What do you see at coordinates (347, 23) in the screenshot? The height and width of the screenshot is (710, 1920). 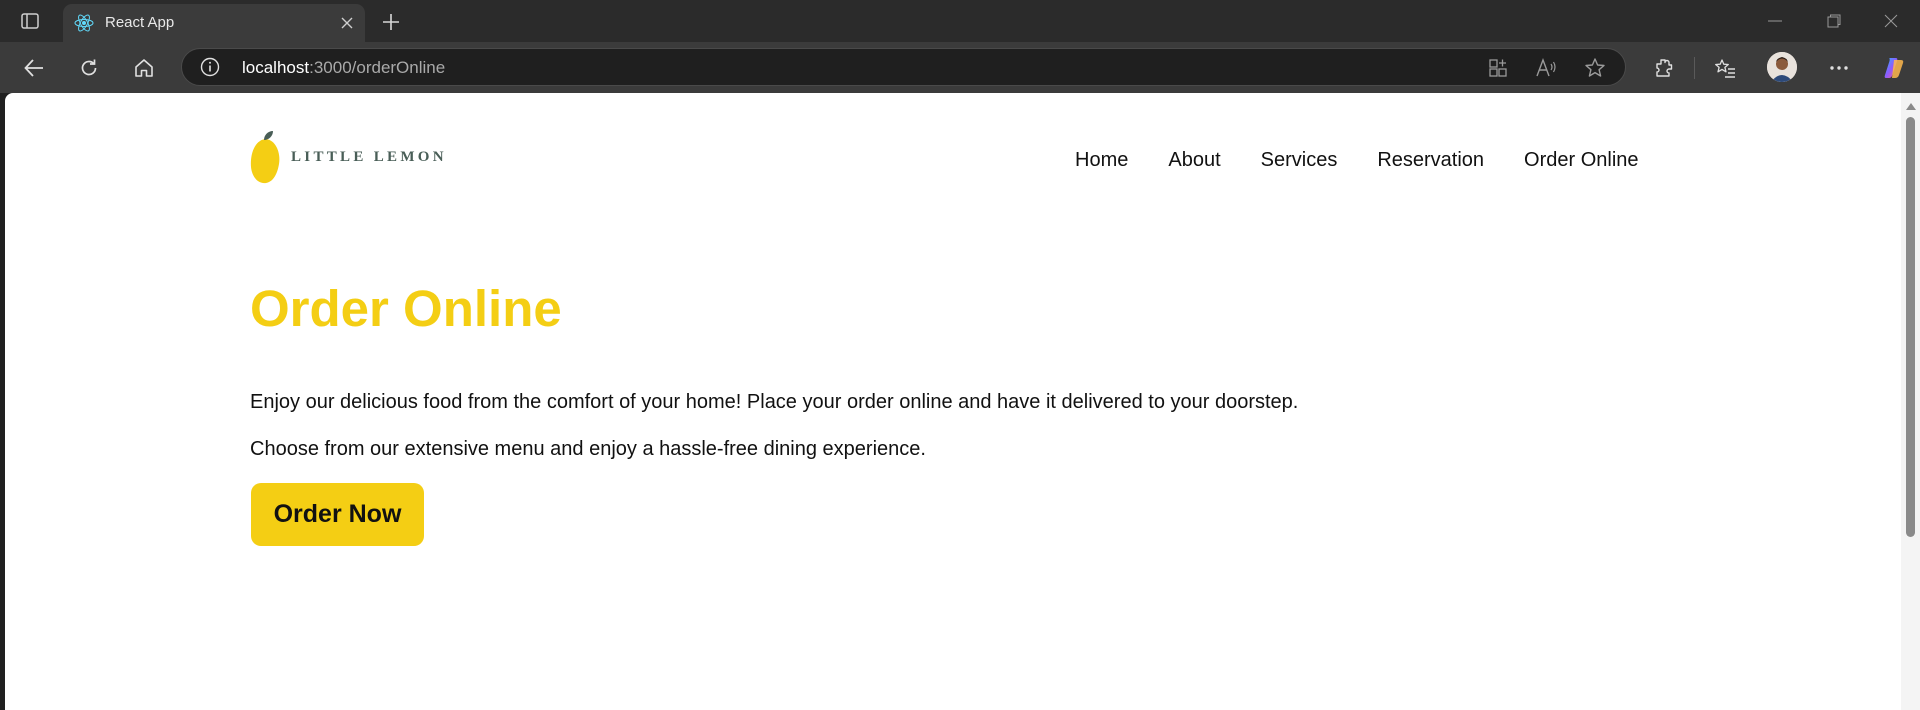 I see `close-icon` at bounding box center [347, 23].